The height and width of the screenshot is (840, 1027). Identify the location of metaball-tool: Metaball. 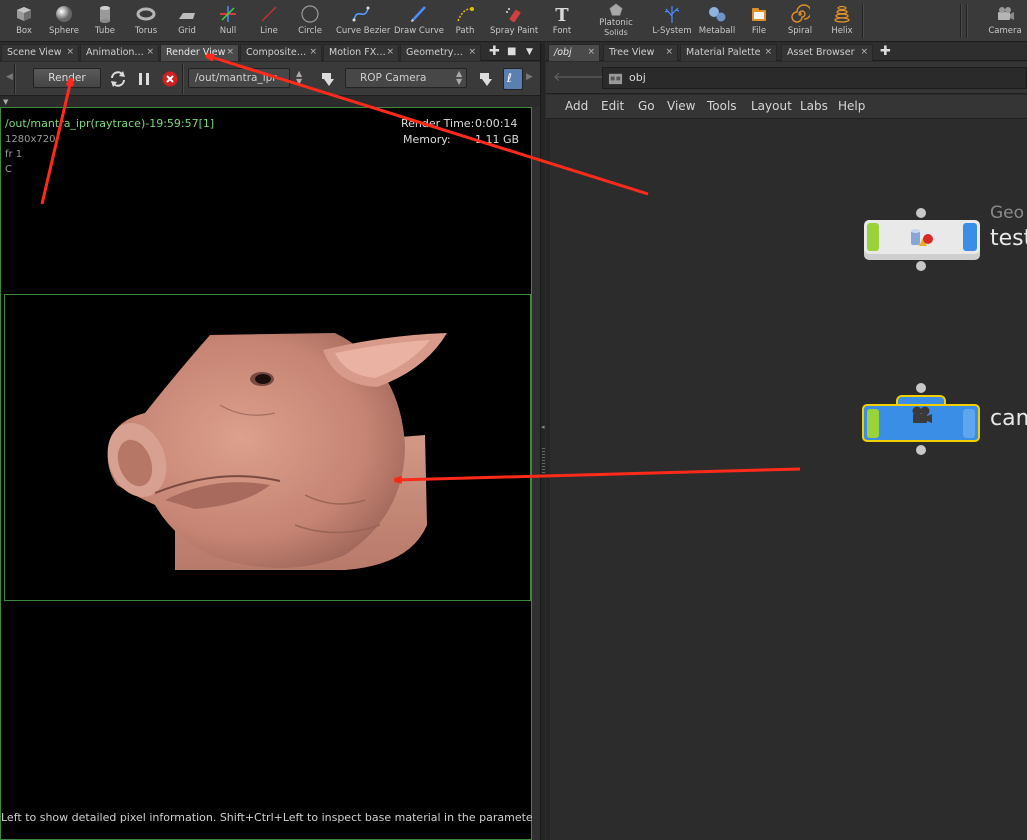
(717, 21).